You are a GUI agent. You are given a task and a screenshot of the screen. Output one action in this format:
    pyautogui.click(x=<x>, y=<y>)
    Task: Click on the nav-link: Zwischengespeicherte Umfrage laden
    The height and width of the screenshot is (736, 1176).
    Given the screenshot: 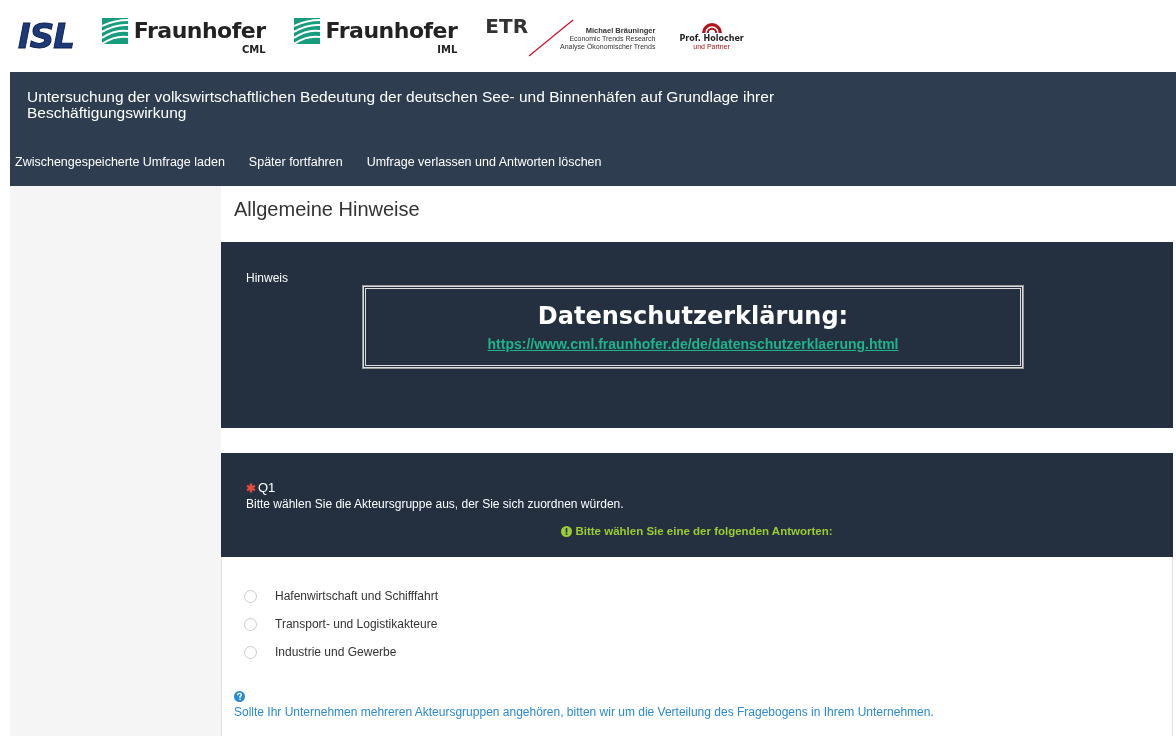 What is the action you would take?
    pyautogui.click(x=120, y=162)
    